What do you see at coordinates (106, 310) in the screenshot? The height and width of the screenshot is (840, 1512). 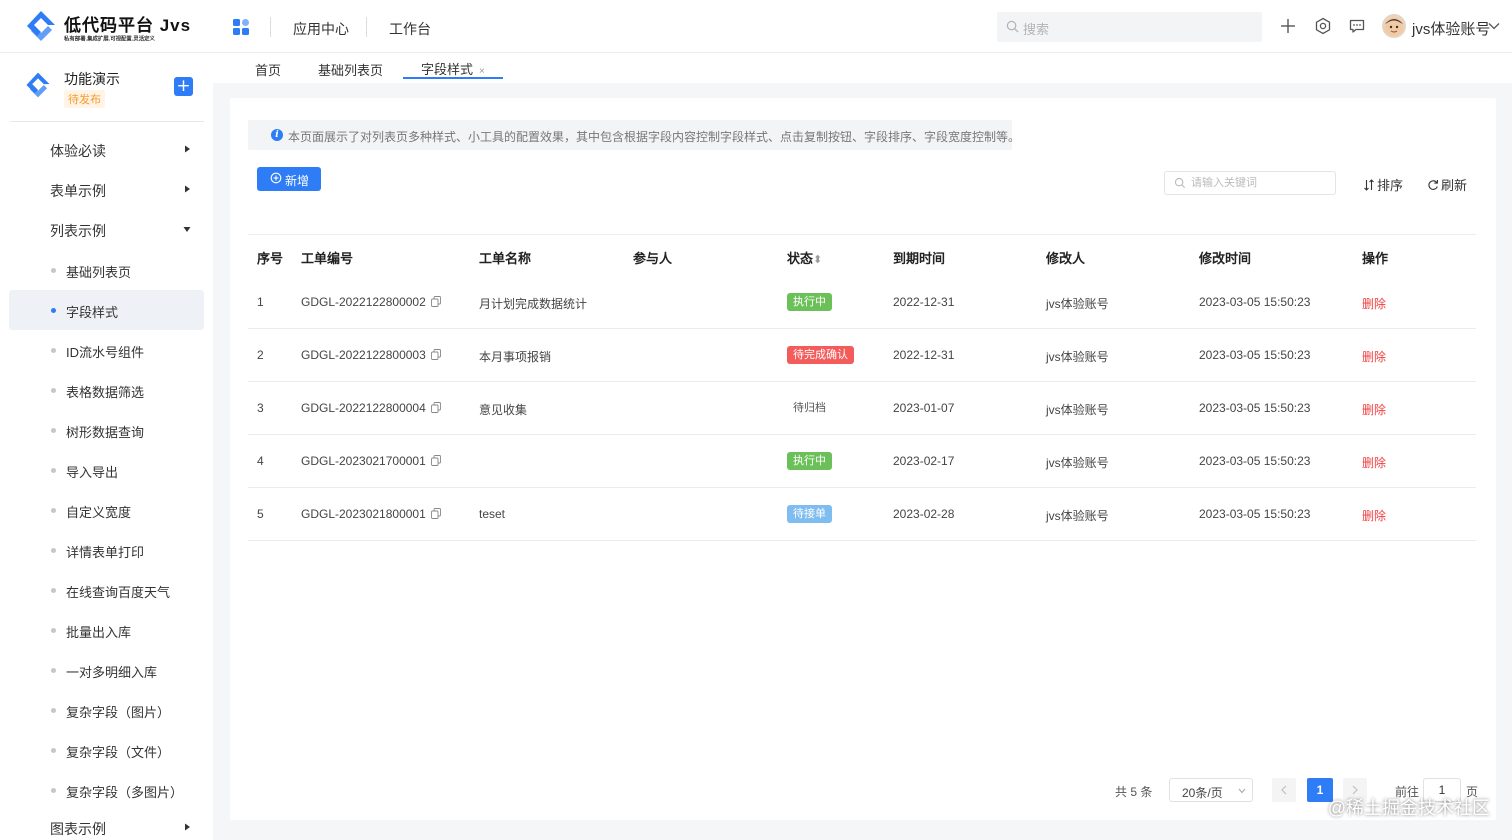 I see `sidebar-item-field-style: 字段样式` at bounding box center [106, 310].